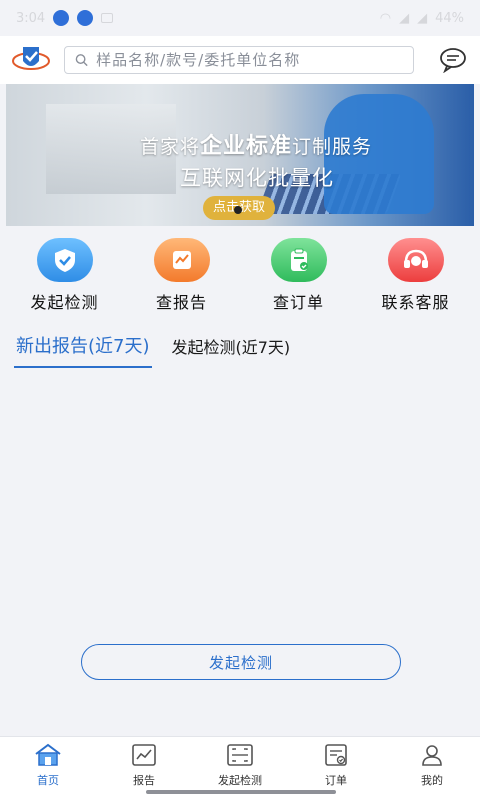 The image size is (480, 800). I want to click on search-input, so click(249, 60).